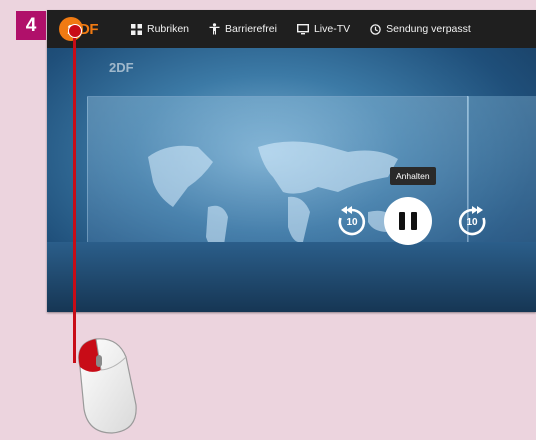  What do you see at coordinates (31, 25) in the screenshot?
I see `step-number-badge: 4` at bounding box center [31, 25].